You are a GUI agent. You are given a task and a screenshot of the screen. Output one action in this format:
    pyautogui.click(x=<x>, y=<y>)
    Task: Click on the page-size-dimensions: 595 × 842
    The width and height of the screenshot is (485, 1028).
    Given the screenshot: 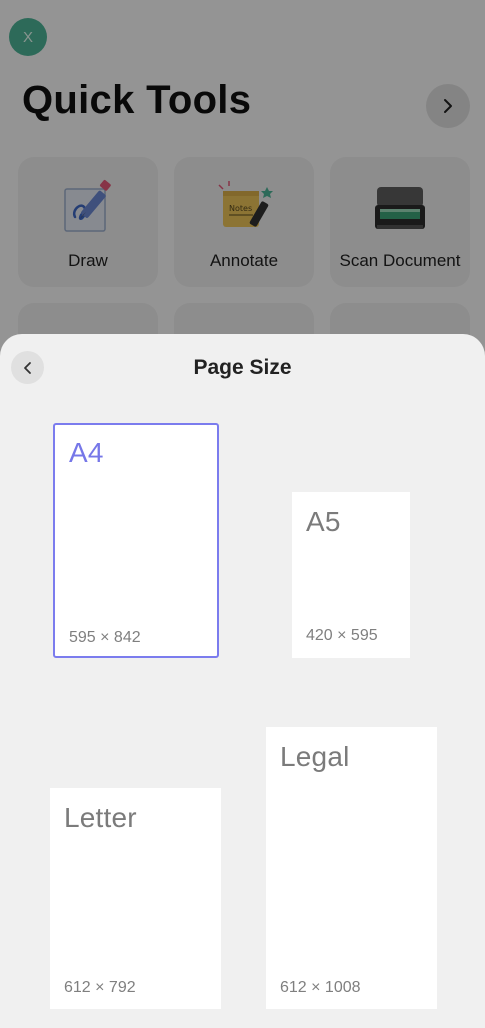 What is the action you would take?
    pyautogui.click(x=105, y=637)
    